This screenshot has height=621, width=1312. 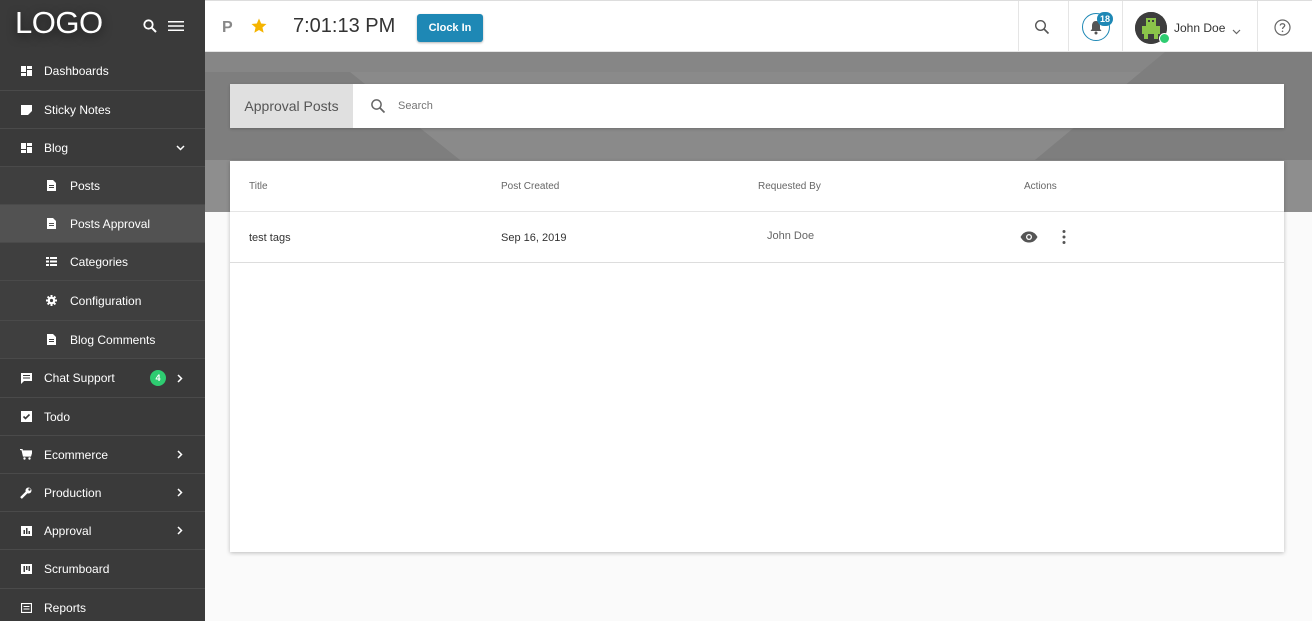 I want to click on logo: LOGO, so click(x=59, y=23).